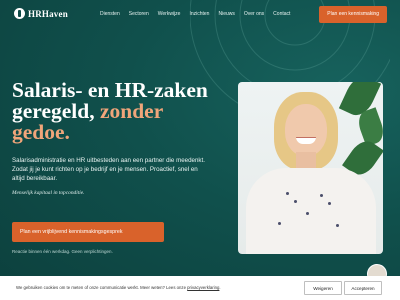  What do you see at coordinates (139, 14) in the screenshot?
I see `nav-item-sectoren: Sectoren` at bounding box center [139, 14].